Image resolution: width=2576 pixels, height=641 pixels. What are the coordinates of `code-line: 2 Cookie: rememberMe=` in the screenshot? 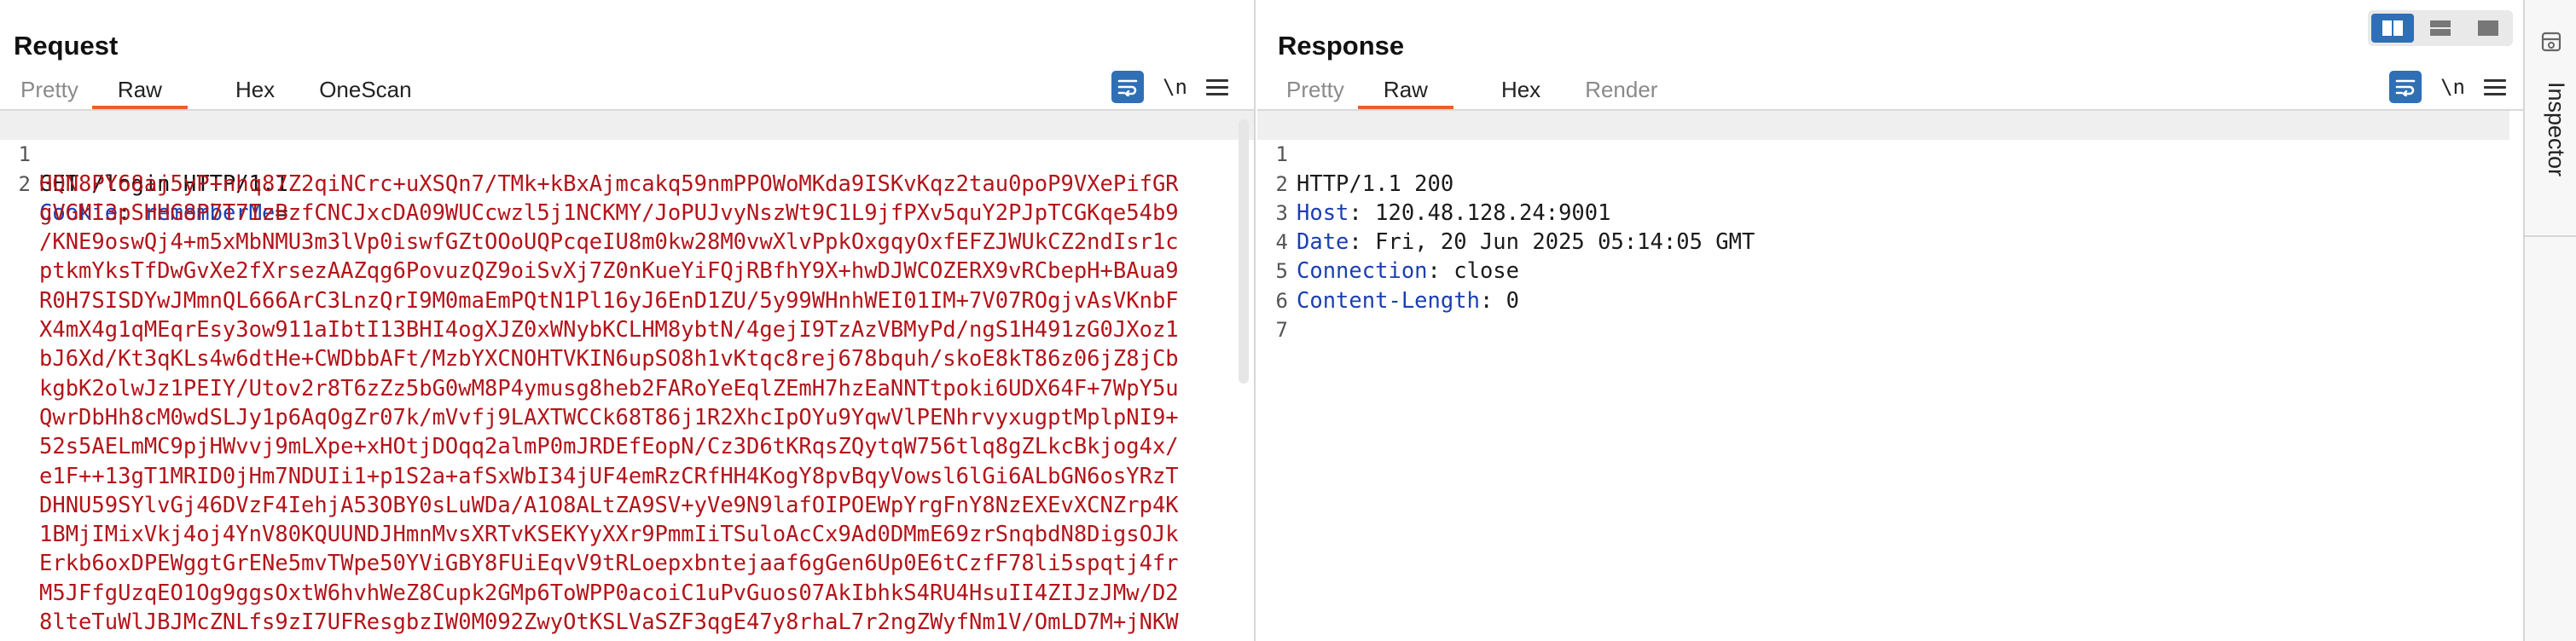 It's located at (627, 183).